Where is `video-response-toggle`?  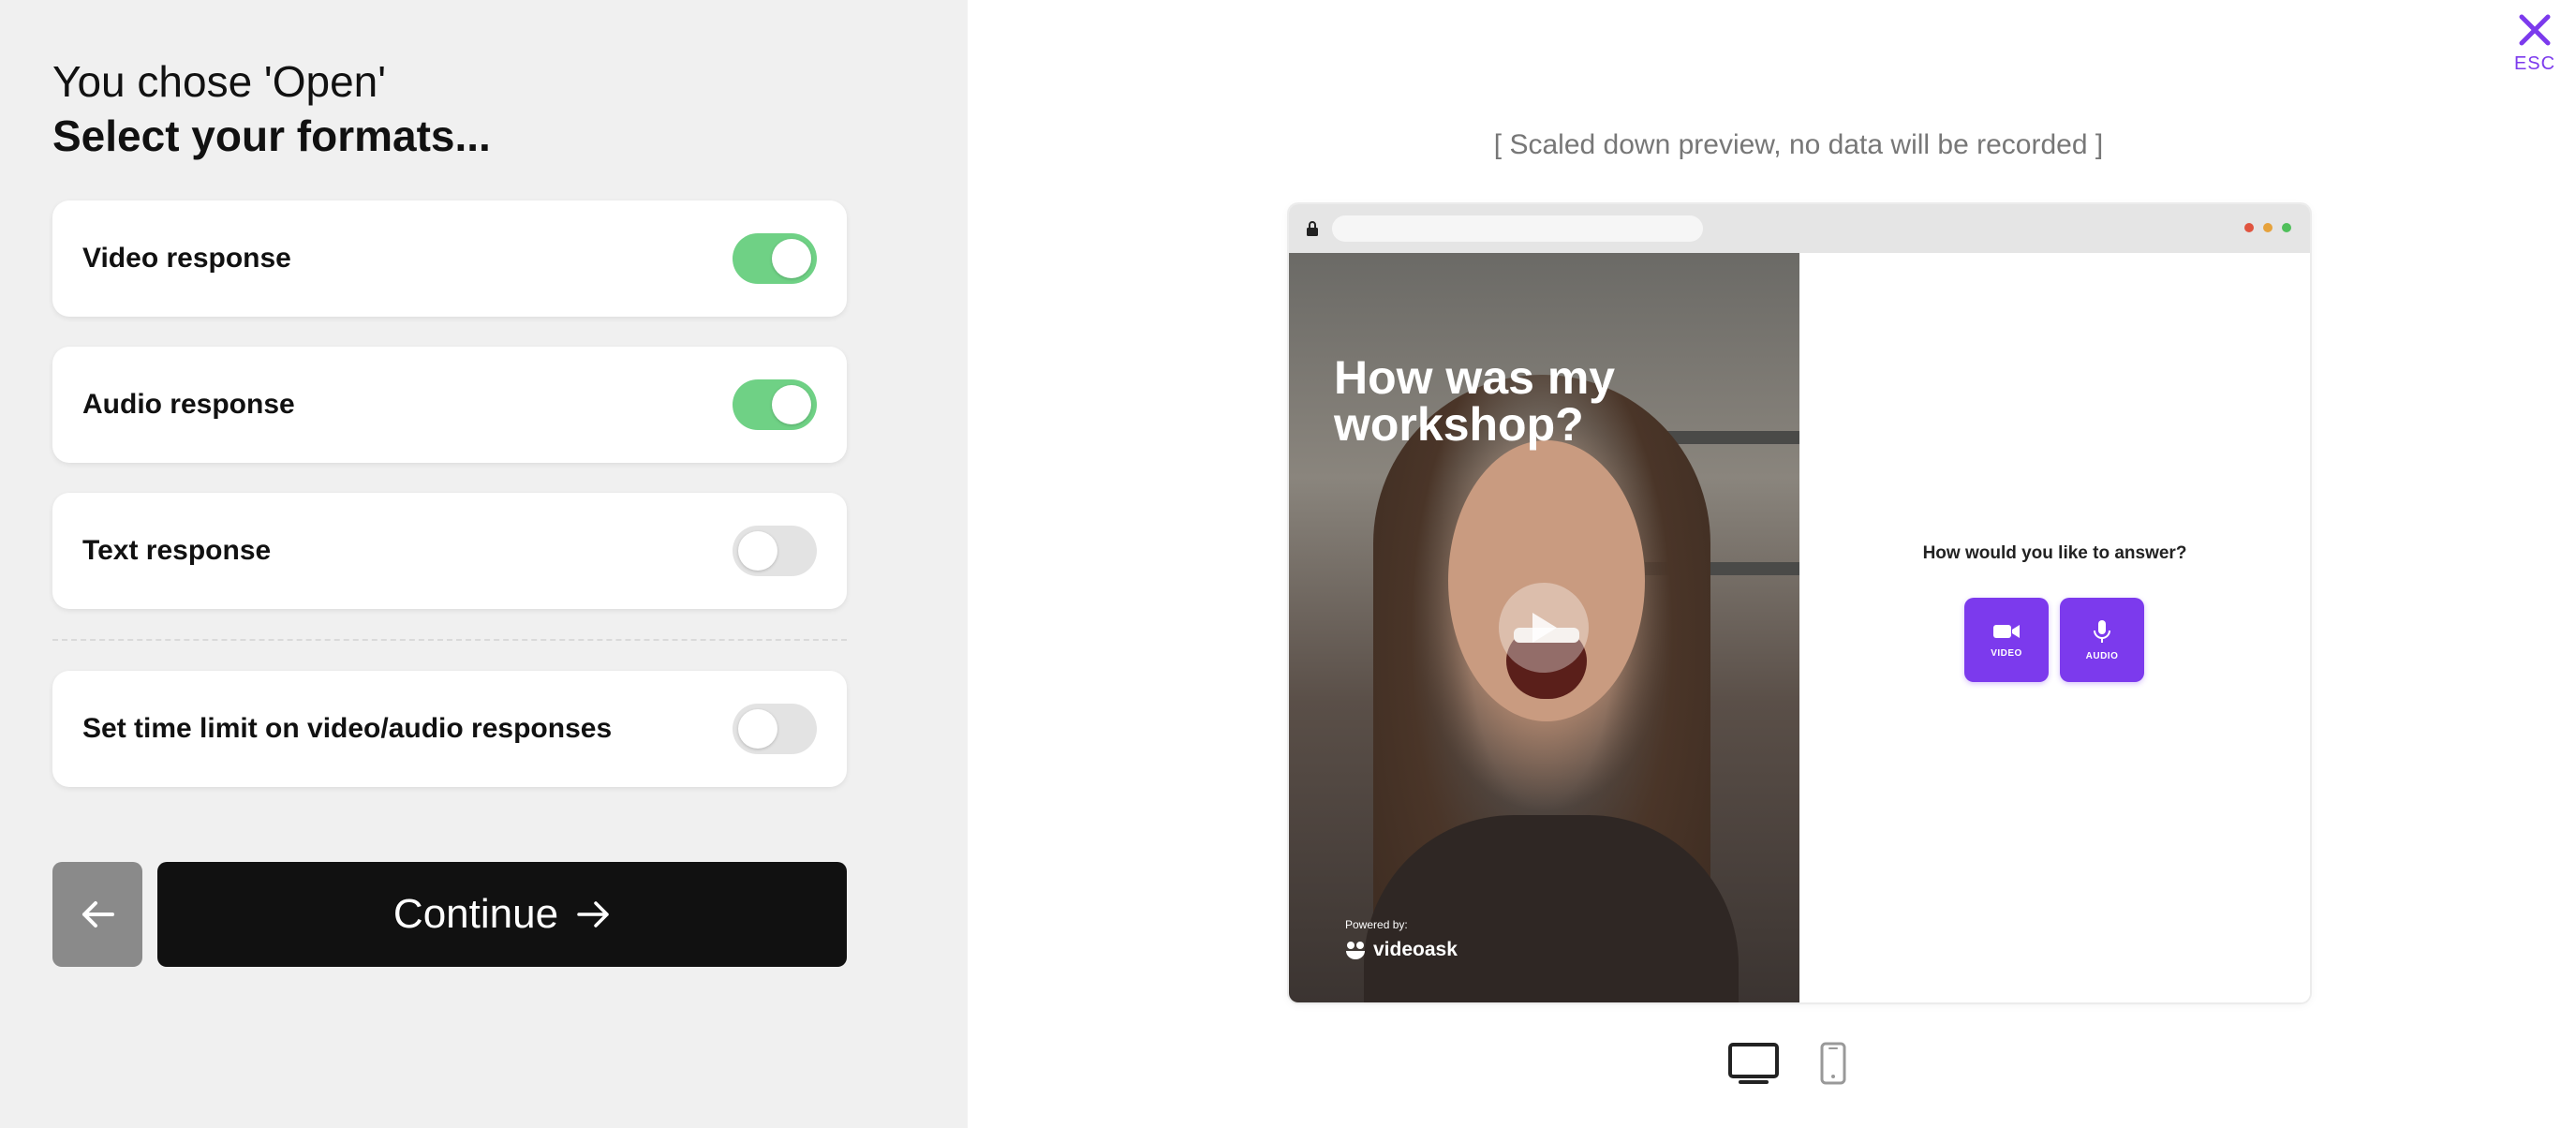
video-response-toggle is located at coordinates (775, 258).